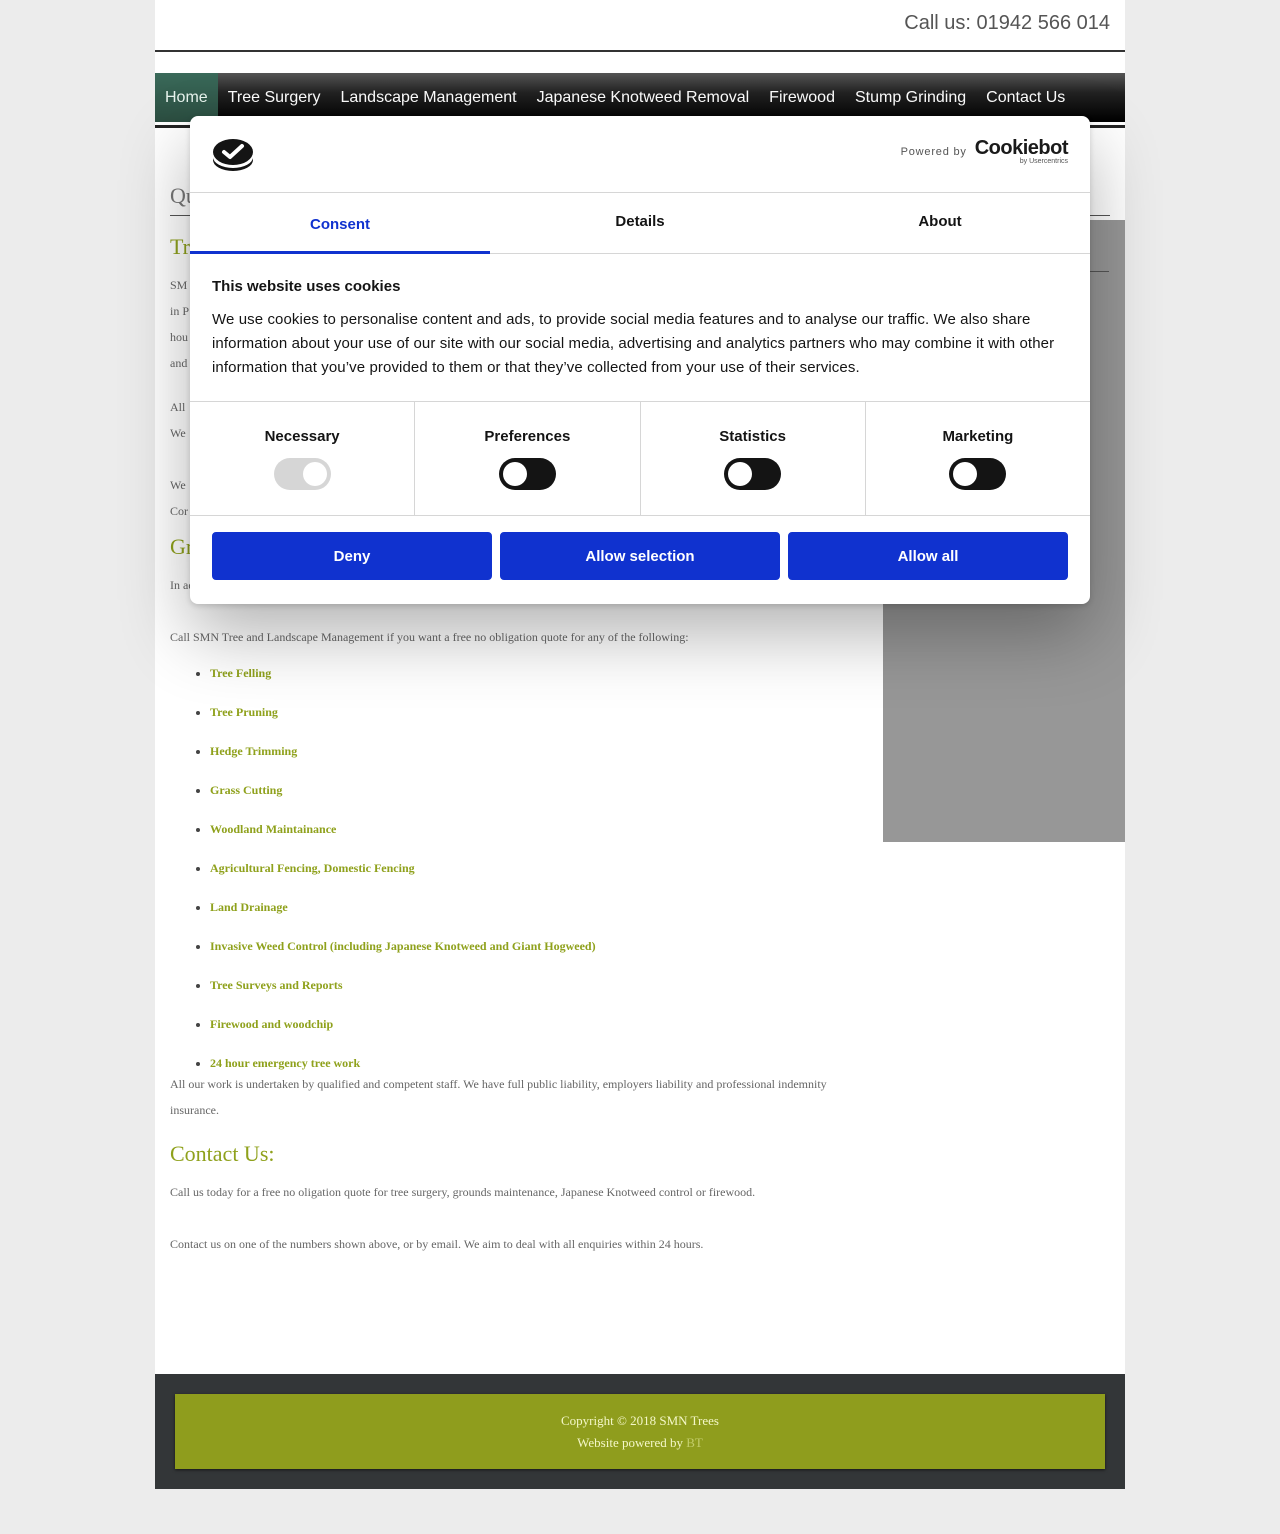 Image resolution: width=1280 pixels, height=1534 pixels. Describe the element at coordinates (253, 751) in the screenshot. I see `service-link: Hedge Trimming` at that location.